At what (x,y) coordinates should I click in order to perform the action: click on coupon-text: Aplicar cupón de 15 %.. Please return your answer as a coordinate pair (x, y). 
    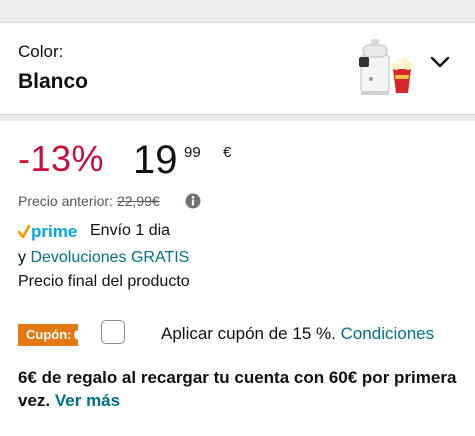
    Looking at the image, I should click on (248, 333).